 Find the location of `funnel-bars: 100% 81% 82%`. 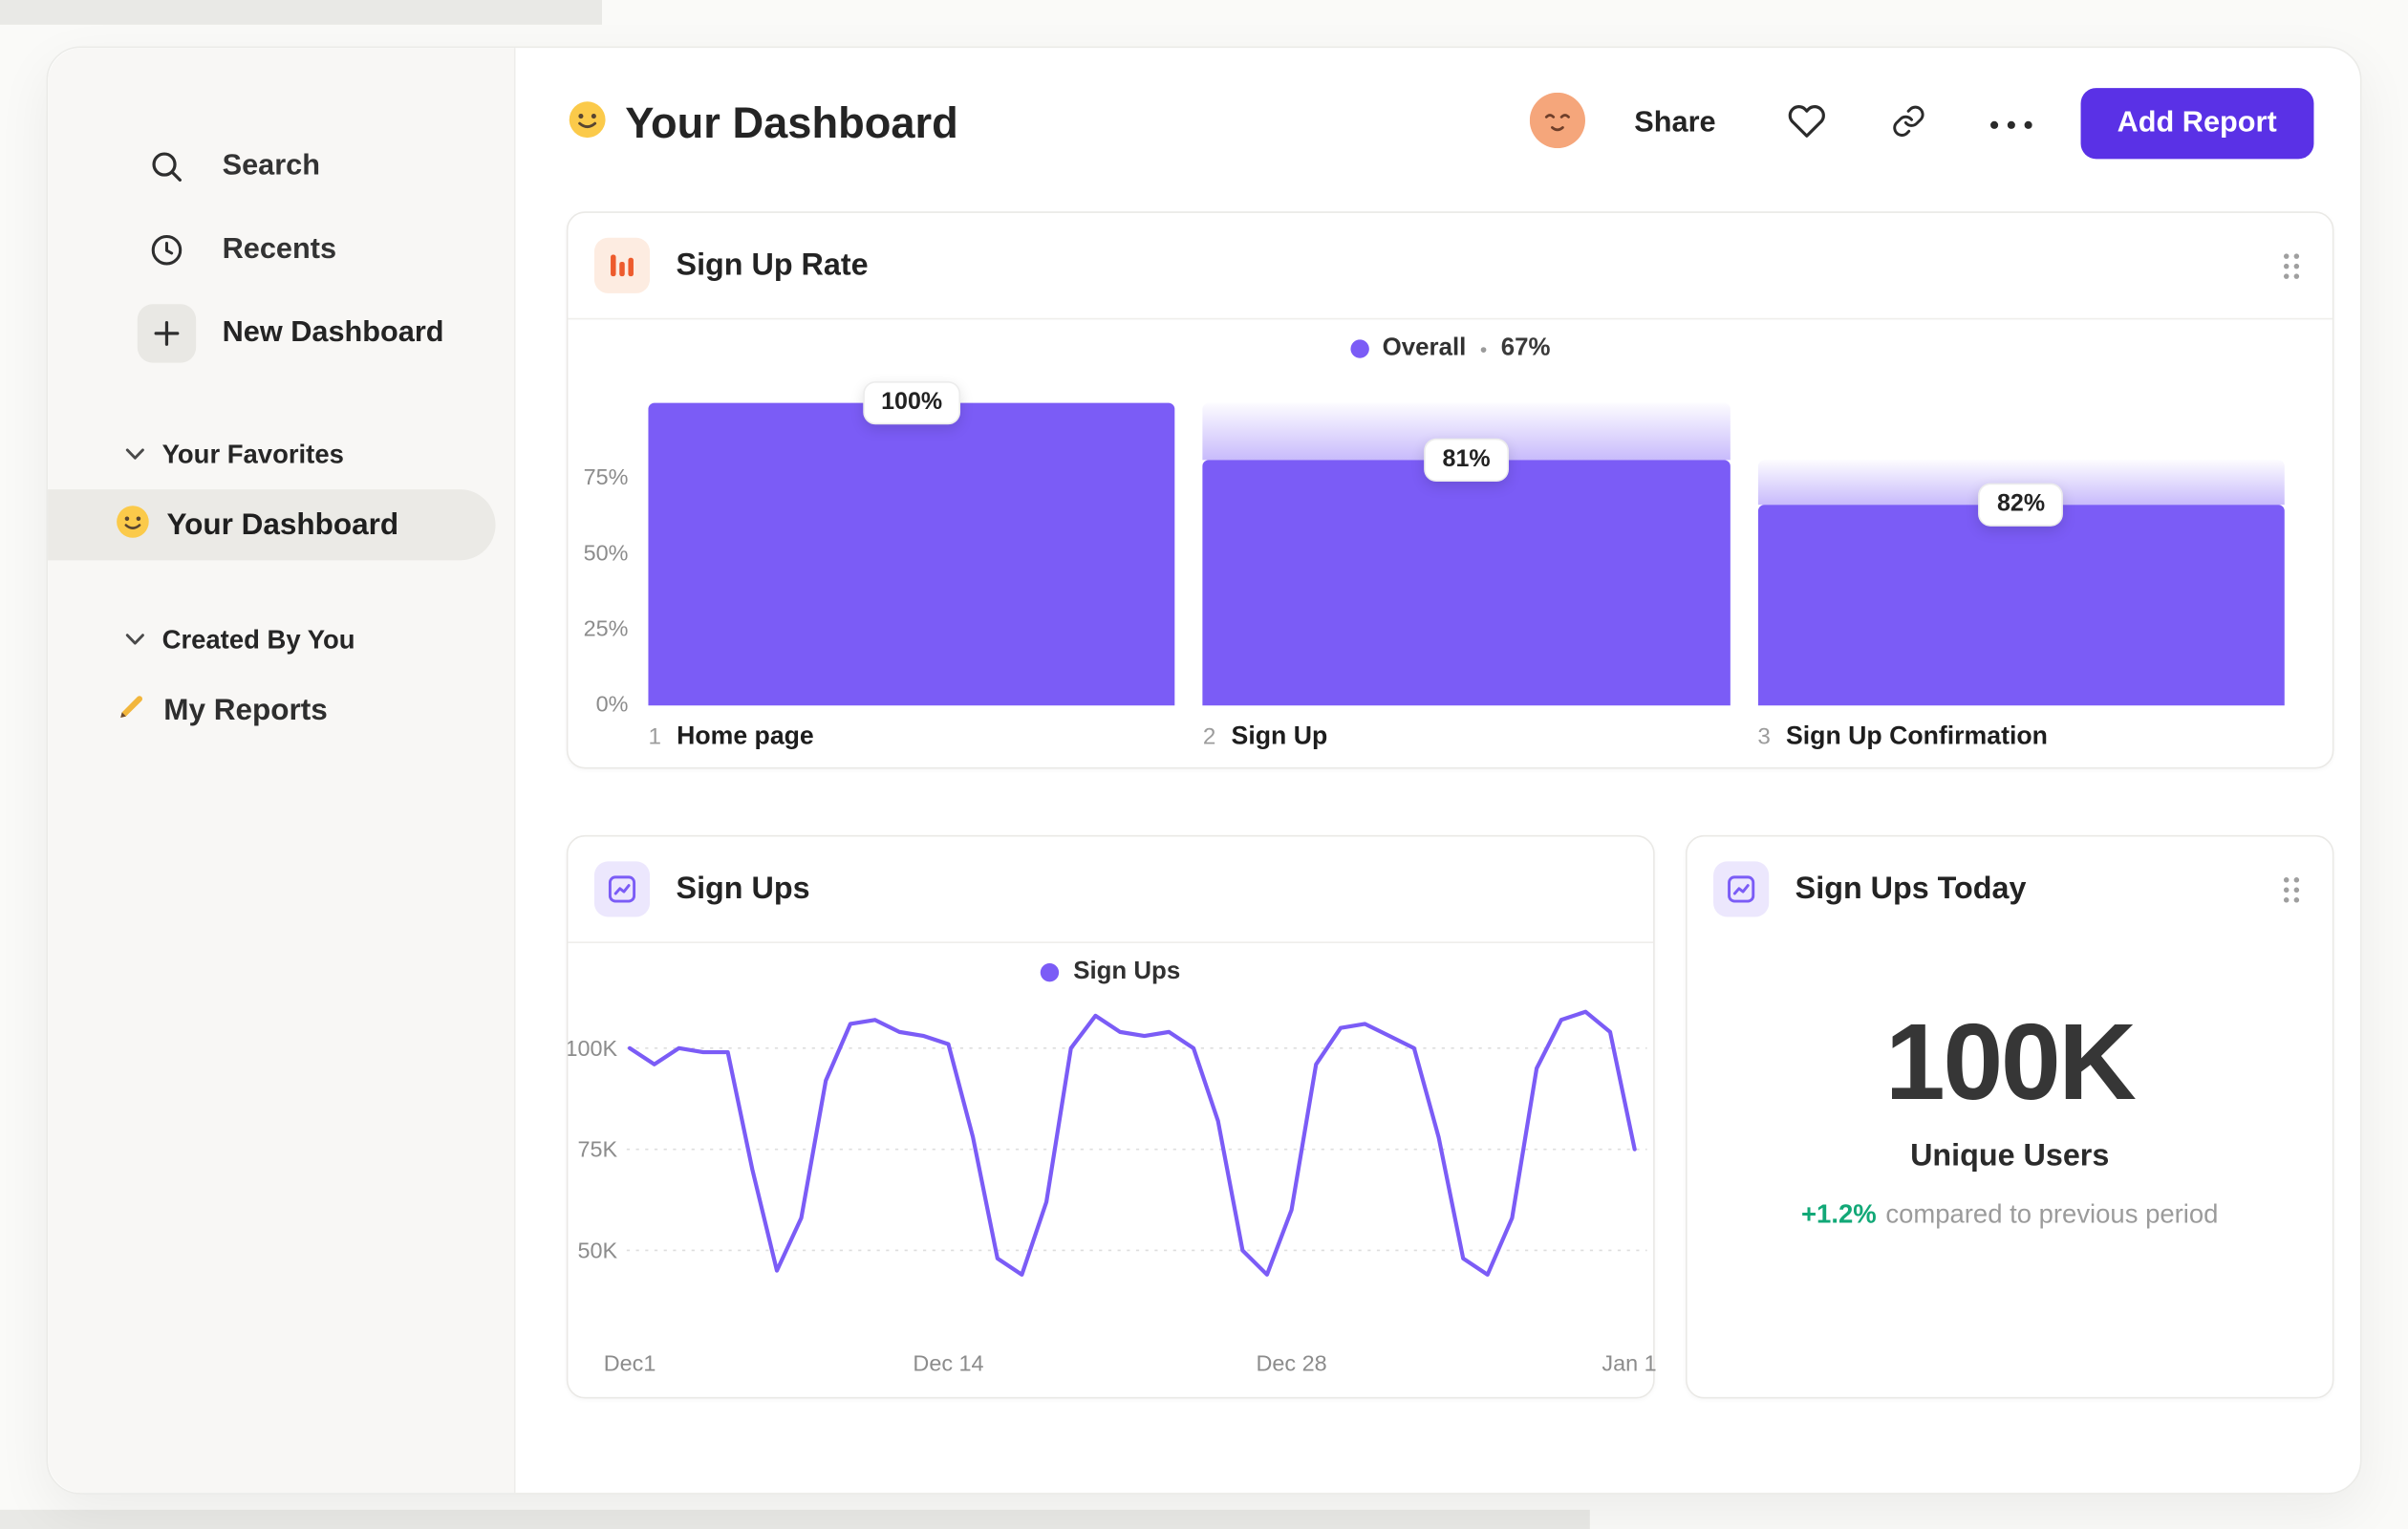

funnel-bars: 100% 81% 82% is located at coordinates (1467, 543).